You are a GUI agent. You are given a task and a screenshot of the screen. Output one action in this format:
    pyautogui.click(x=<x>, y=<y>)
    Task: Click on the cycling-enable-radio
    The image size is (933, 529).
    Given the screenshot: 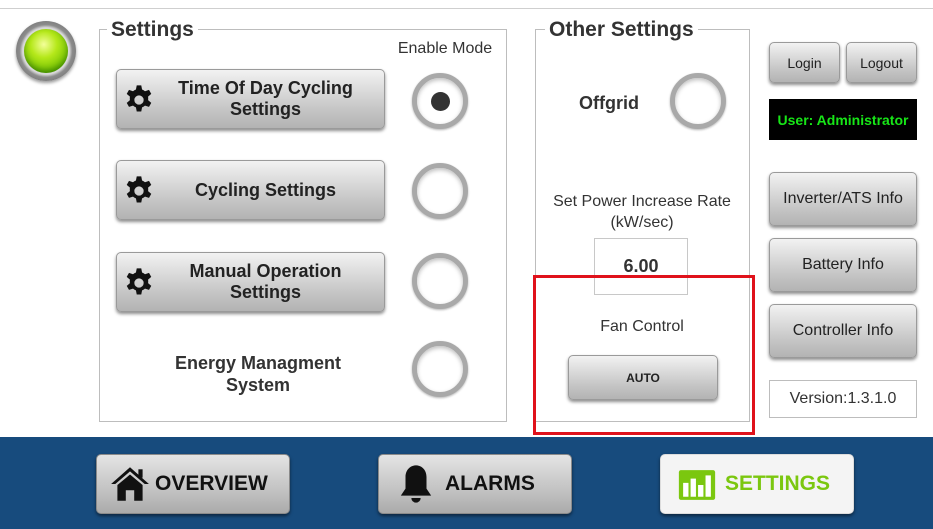 What is the action you would take?
    pyautogui.click(x=440, y=191)
    